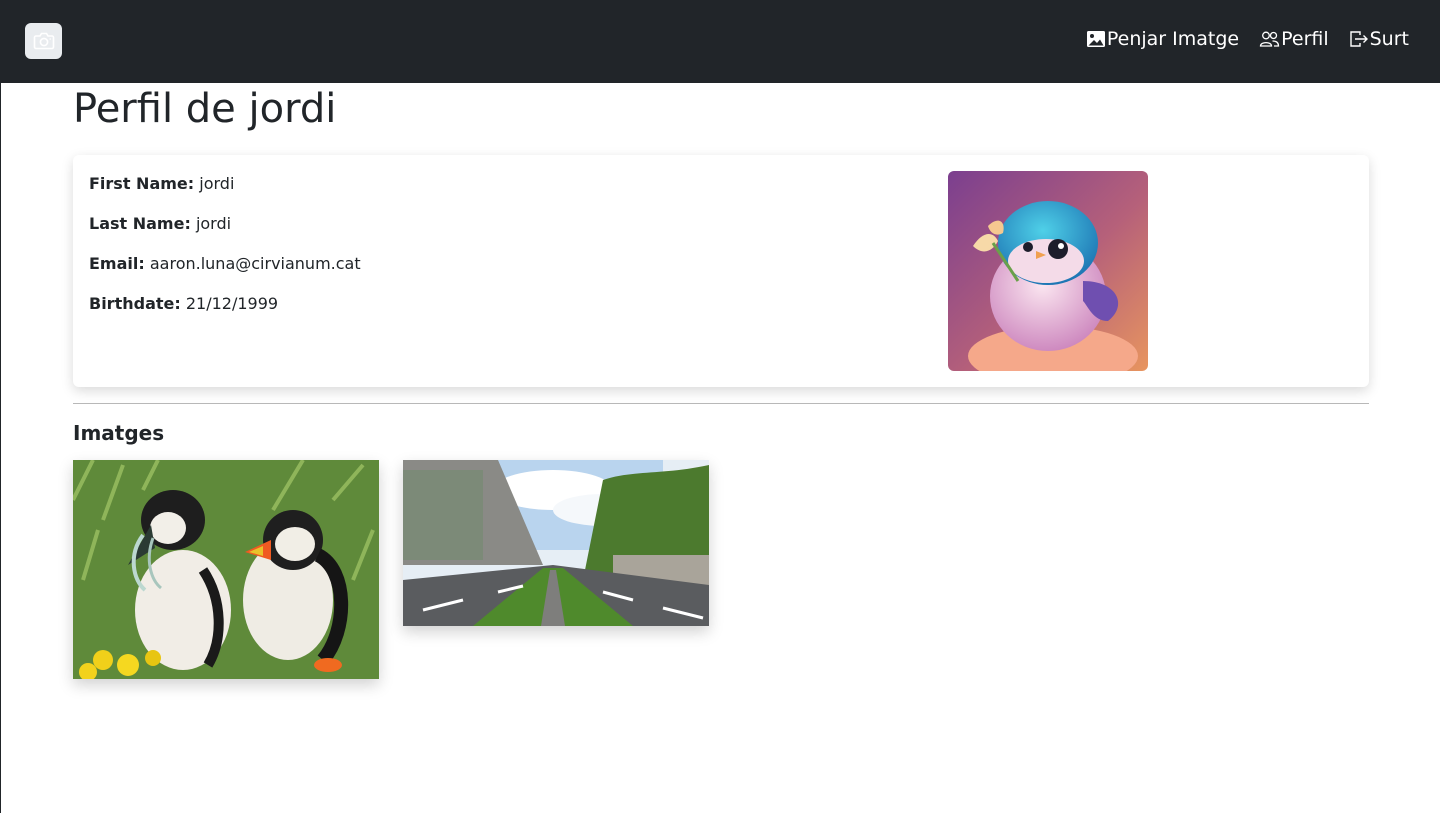 The width and height of the screenshot is (1440, 813). What do you see at coordinates (1173, 39) in the screenshot?
I see `nav-upload-image-label: Penjar Imatge` at bounding box center [1173, 39].